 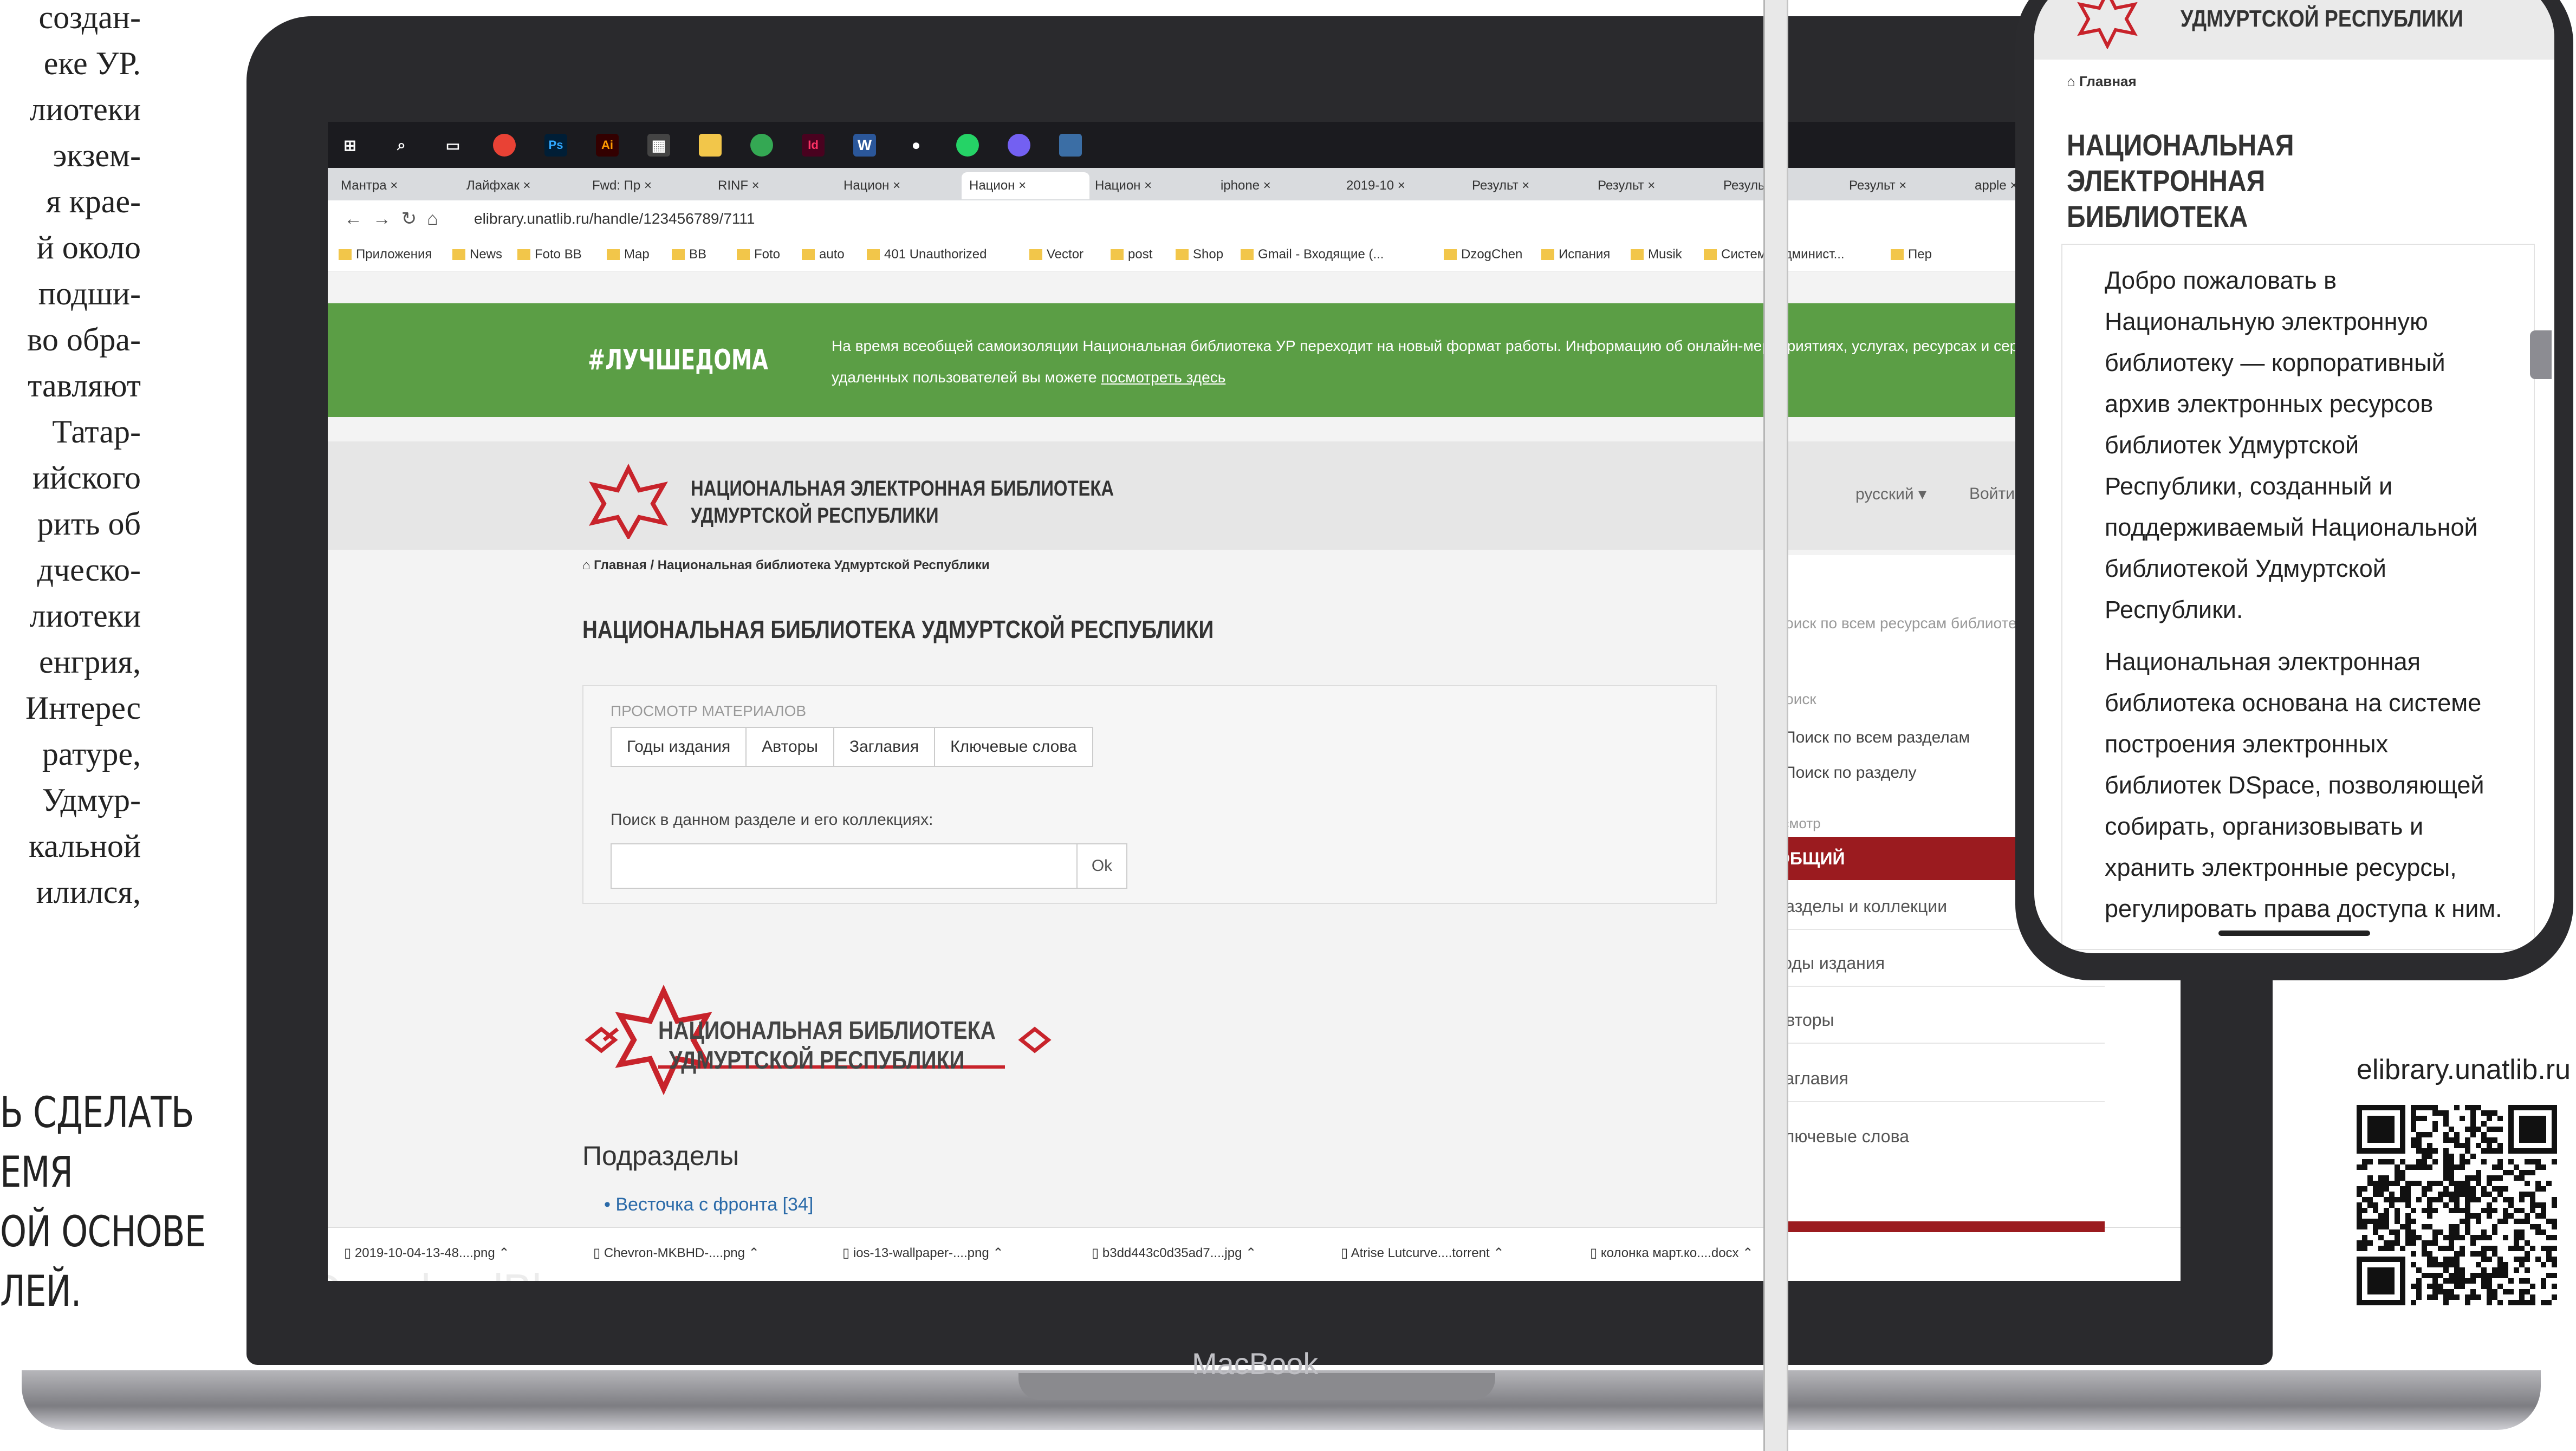 I want to click on windows-start-icon: ⊞, so click(x=350, y=146).